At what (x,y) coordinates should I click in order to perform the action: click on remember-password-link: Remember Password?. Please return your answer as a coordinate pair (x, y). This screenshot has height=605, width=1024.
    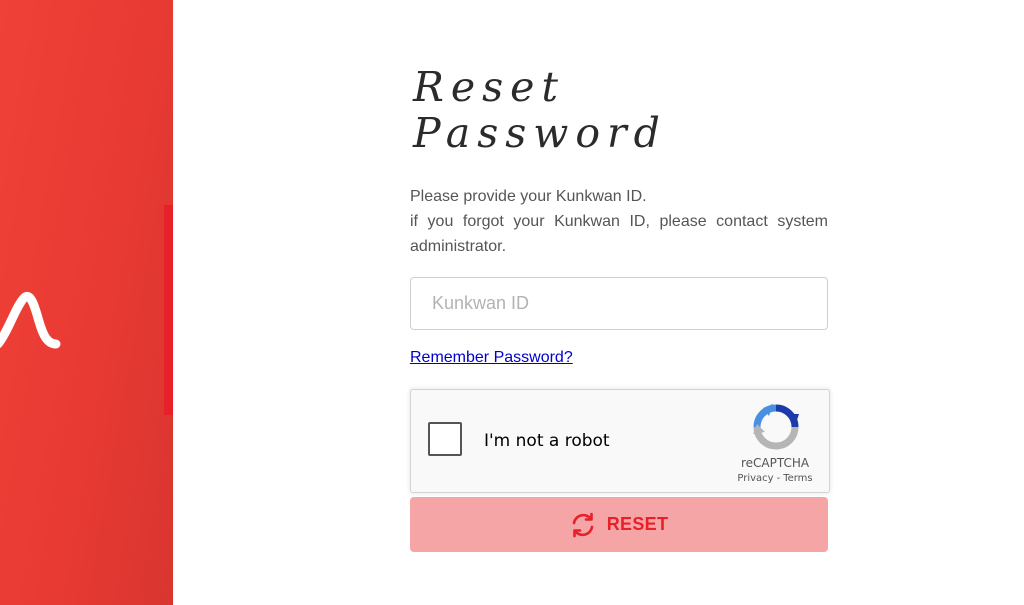
    Looking at the image, I should click on (491, 358).